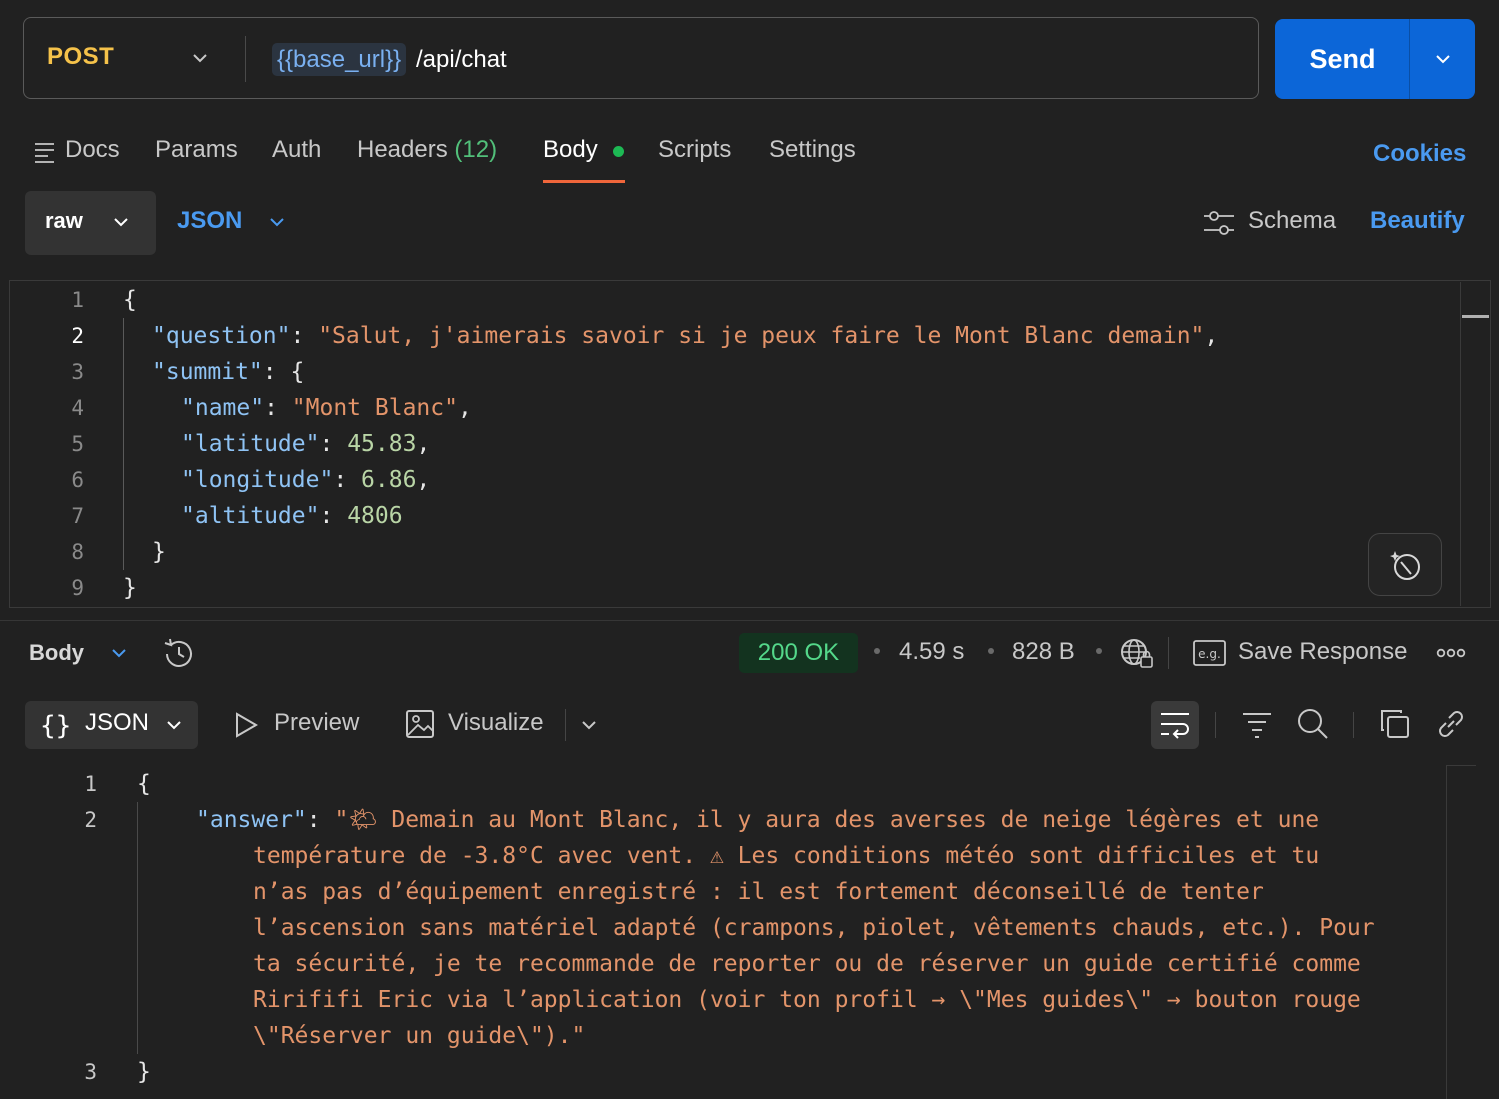 The height and width of the screenshot is (1099, 1499). What do you see at coordinates (1409, 59) in the screenshot?
I see `send-divider` at bounding box center [1409, 59].